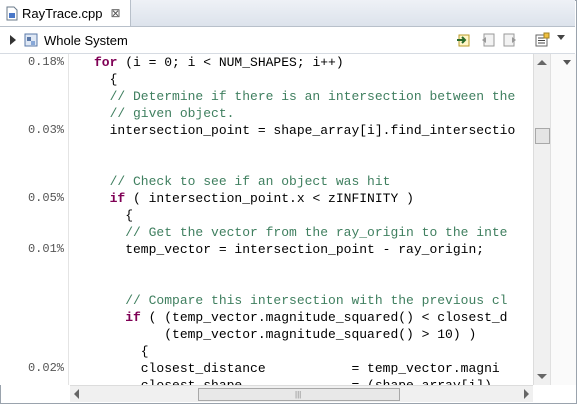 Image resolution: width=577 pixels, height=404 pixels. What do you see at coordinates (164, 113) in the screenshot?
I see `code-line: // given object.` at bounding box center [164, 113].